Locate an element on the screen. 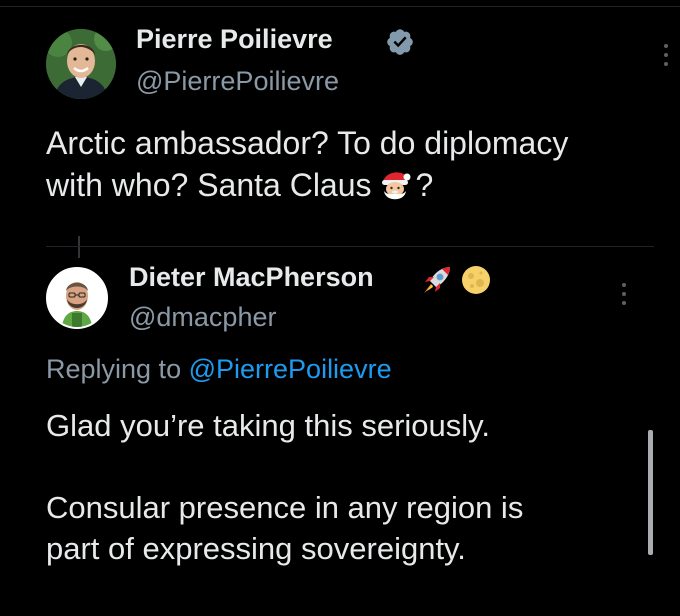  reply-paragraph-line: Consular presence in any region is is located at coordinates (285, 507).